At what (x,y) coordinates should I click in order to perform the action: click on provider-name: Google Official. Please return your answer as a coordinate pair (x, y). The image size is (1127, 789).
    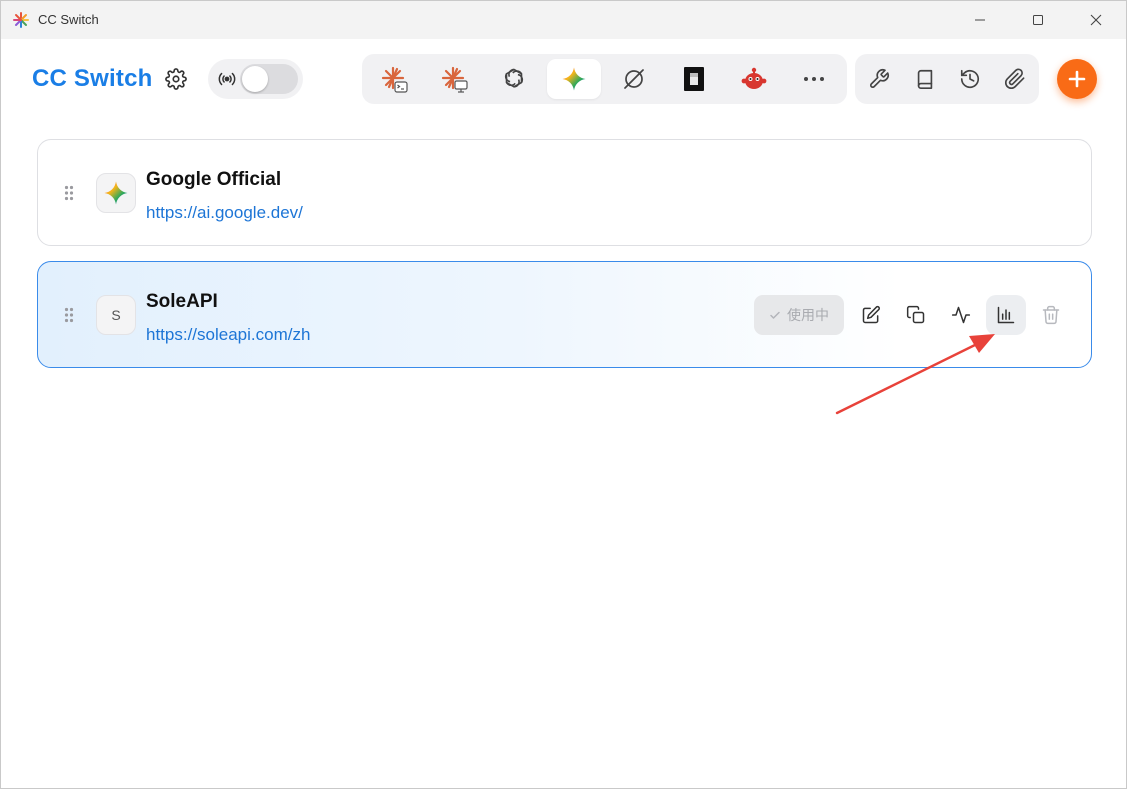
    Looking at the image, I should click on (214, 179).